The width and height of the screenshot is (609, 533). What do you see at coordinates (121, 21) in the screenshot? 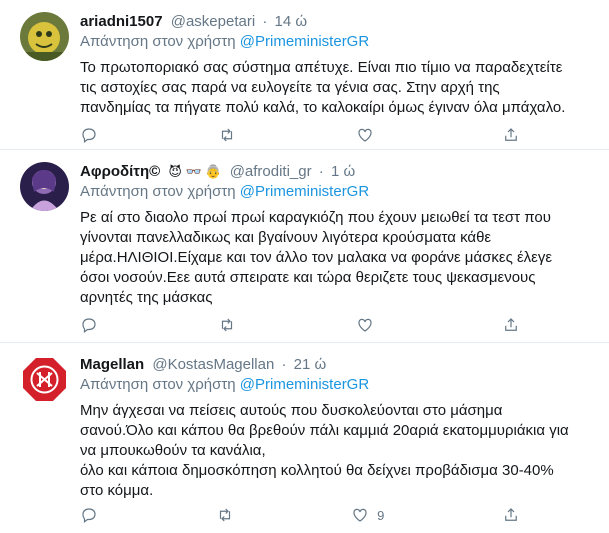
I see `author-name: ariadni1507` at bounding box center [121, 21].